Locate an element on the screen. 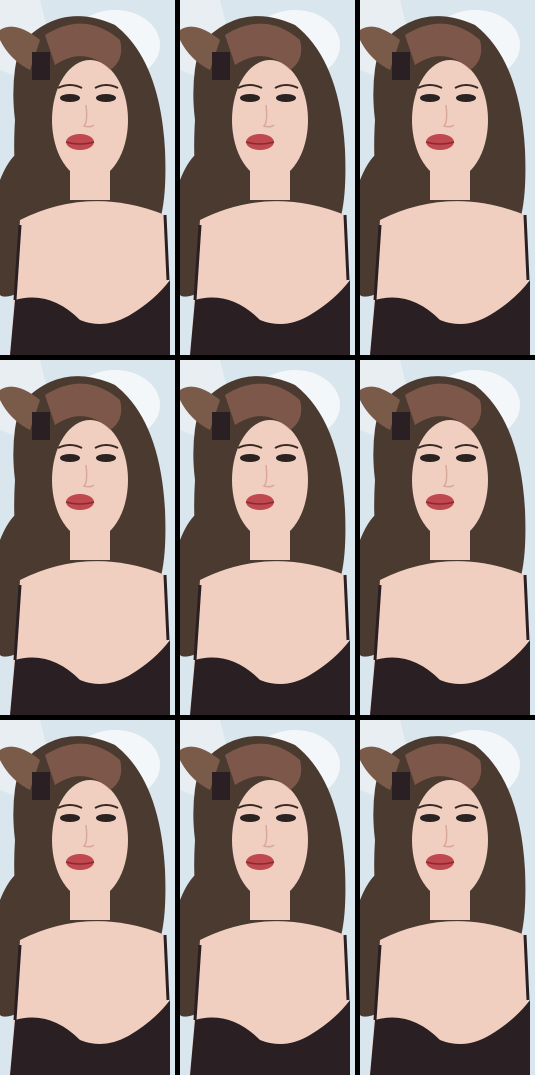 The height and width of the screenshot is (1075, 535). photo-frame-r3-c2 is located at coordinates (267, 897).